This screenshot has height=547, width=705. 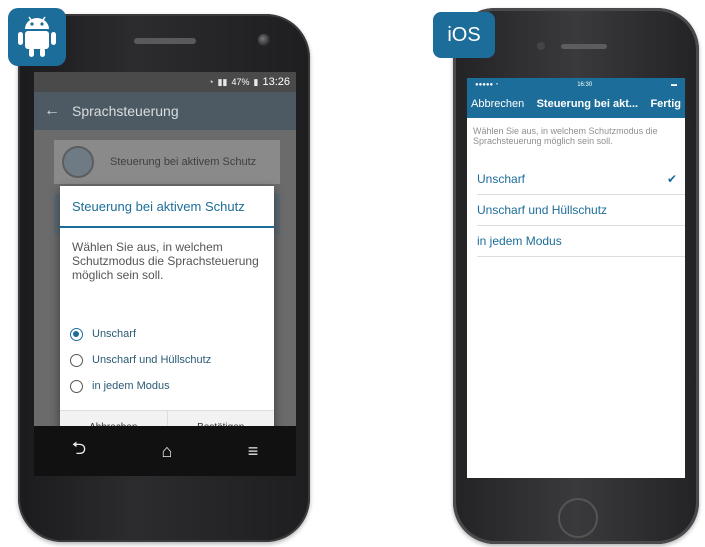 I want to click on radio-label: Unscharf und Hüllschutz, so click(x=152, y=360).